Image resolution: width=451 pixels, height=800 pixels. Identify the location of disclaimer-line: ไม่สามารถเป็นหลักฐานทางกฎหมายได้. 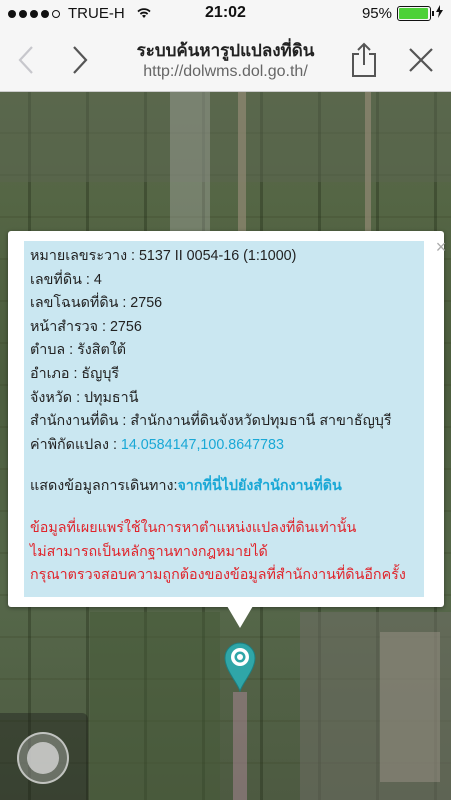
(149, 551).